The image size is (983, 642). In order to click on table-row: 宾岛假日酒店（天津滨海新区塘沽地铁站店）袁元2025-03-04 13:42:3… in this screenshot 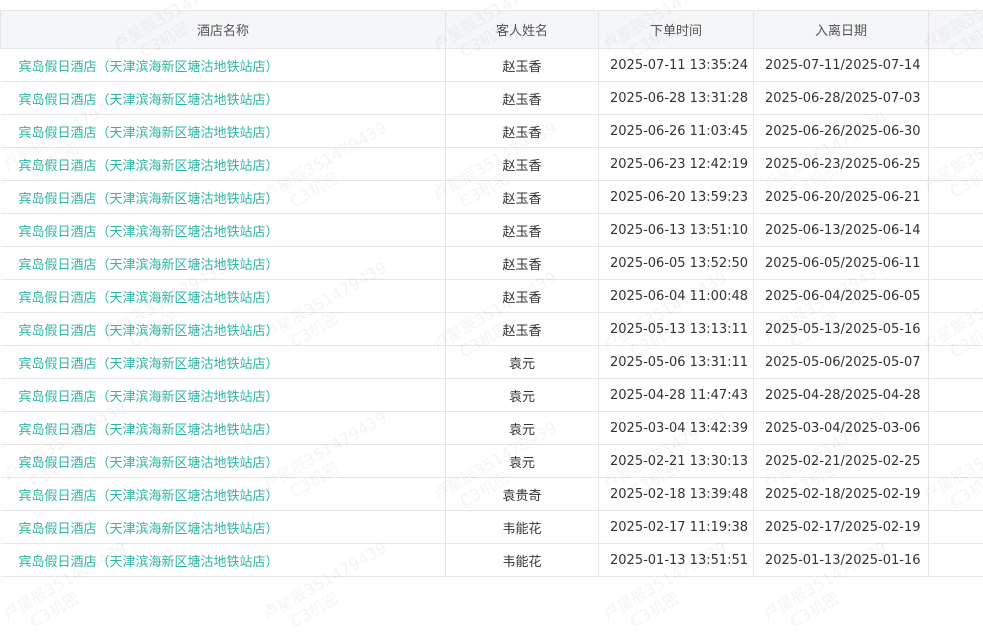, I will do `click(492, 428)`.